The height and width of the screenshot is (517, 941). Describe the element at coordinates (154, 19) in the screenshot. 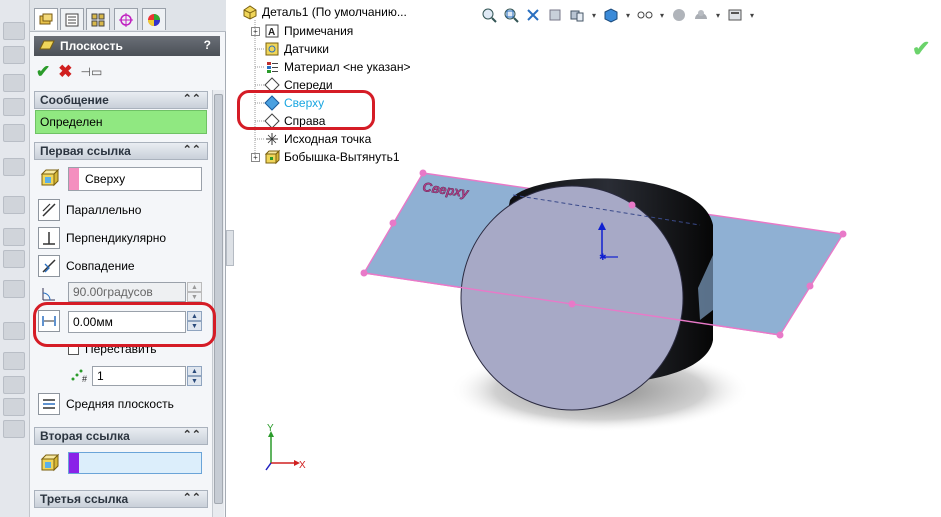

I see `tab-display-manager` at that location.